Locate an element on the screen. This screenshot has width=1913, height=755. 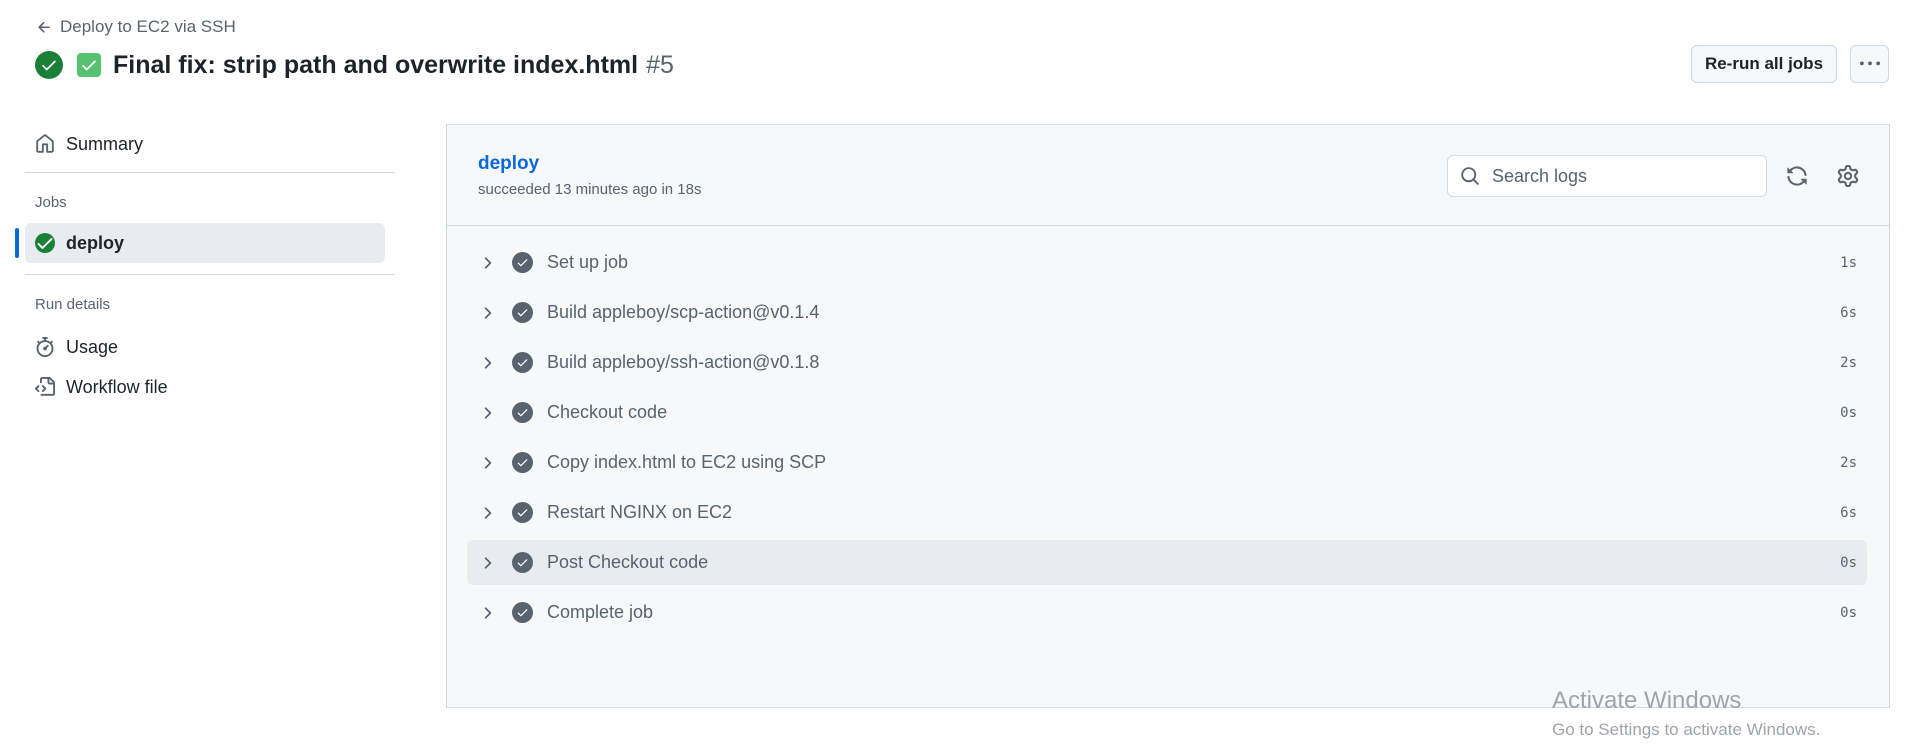
step-row: Build appleboy/scp-action@v0.1.4 6s is located at coordinates (1167, 312).